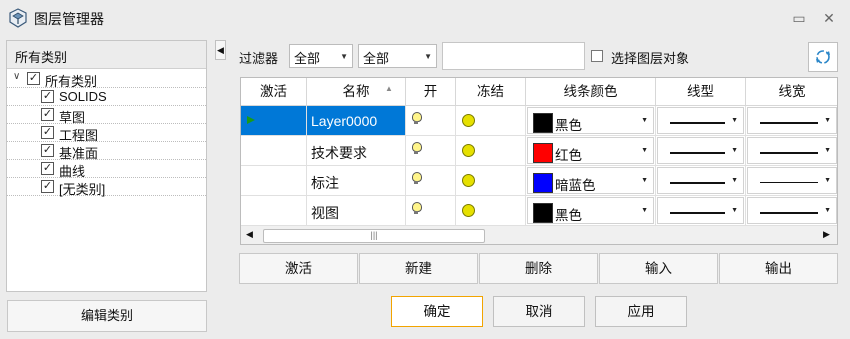  Describe the element at coordinates (701, 92) in the screenshot. I see `col-line-type-header: 线型` at that location.